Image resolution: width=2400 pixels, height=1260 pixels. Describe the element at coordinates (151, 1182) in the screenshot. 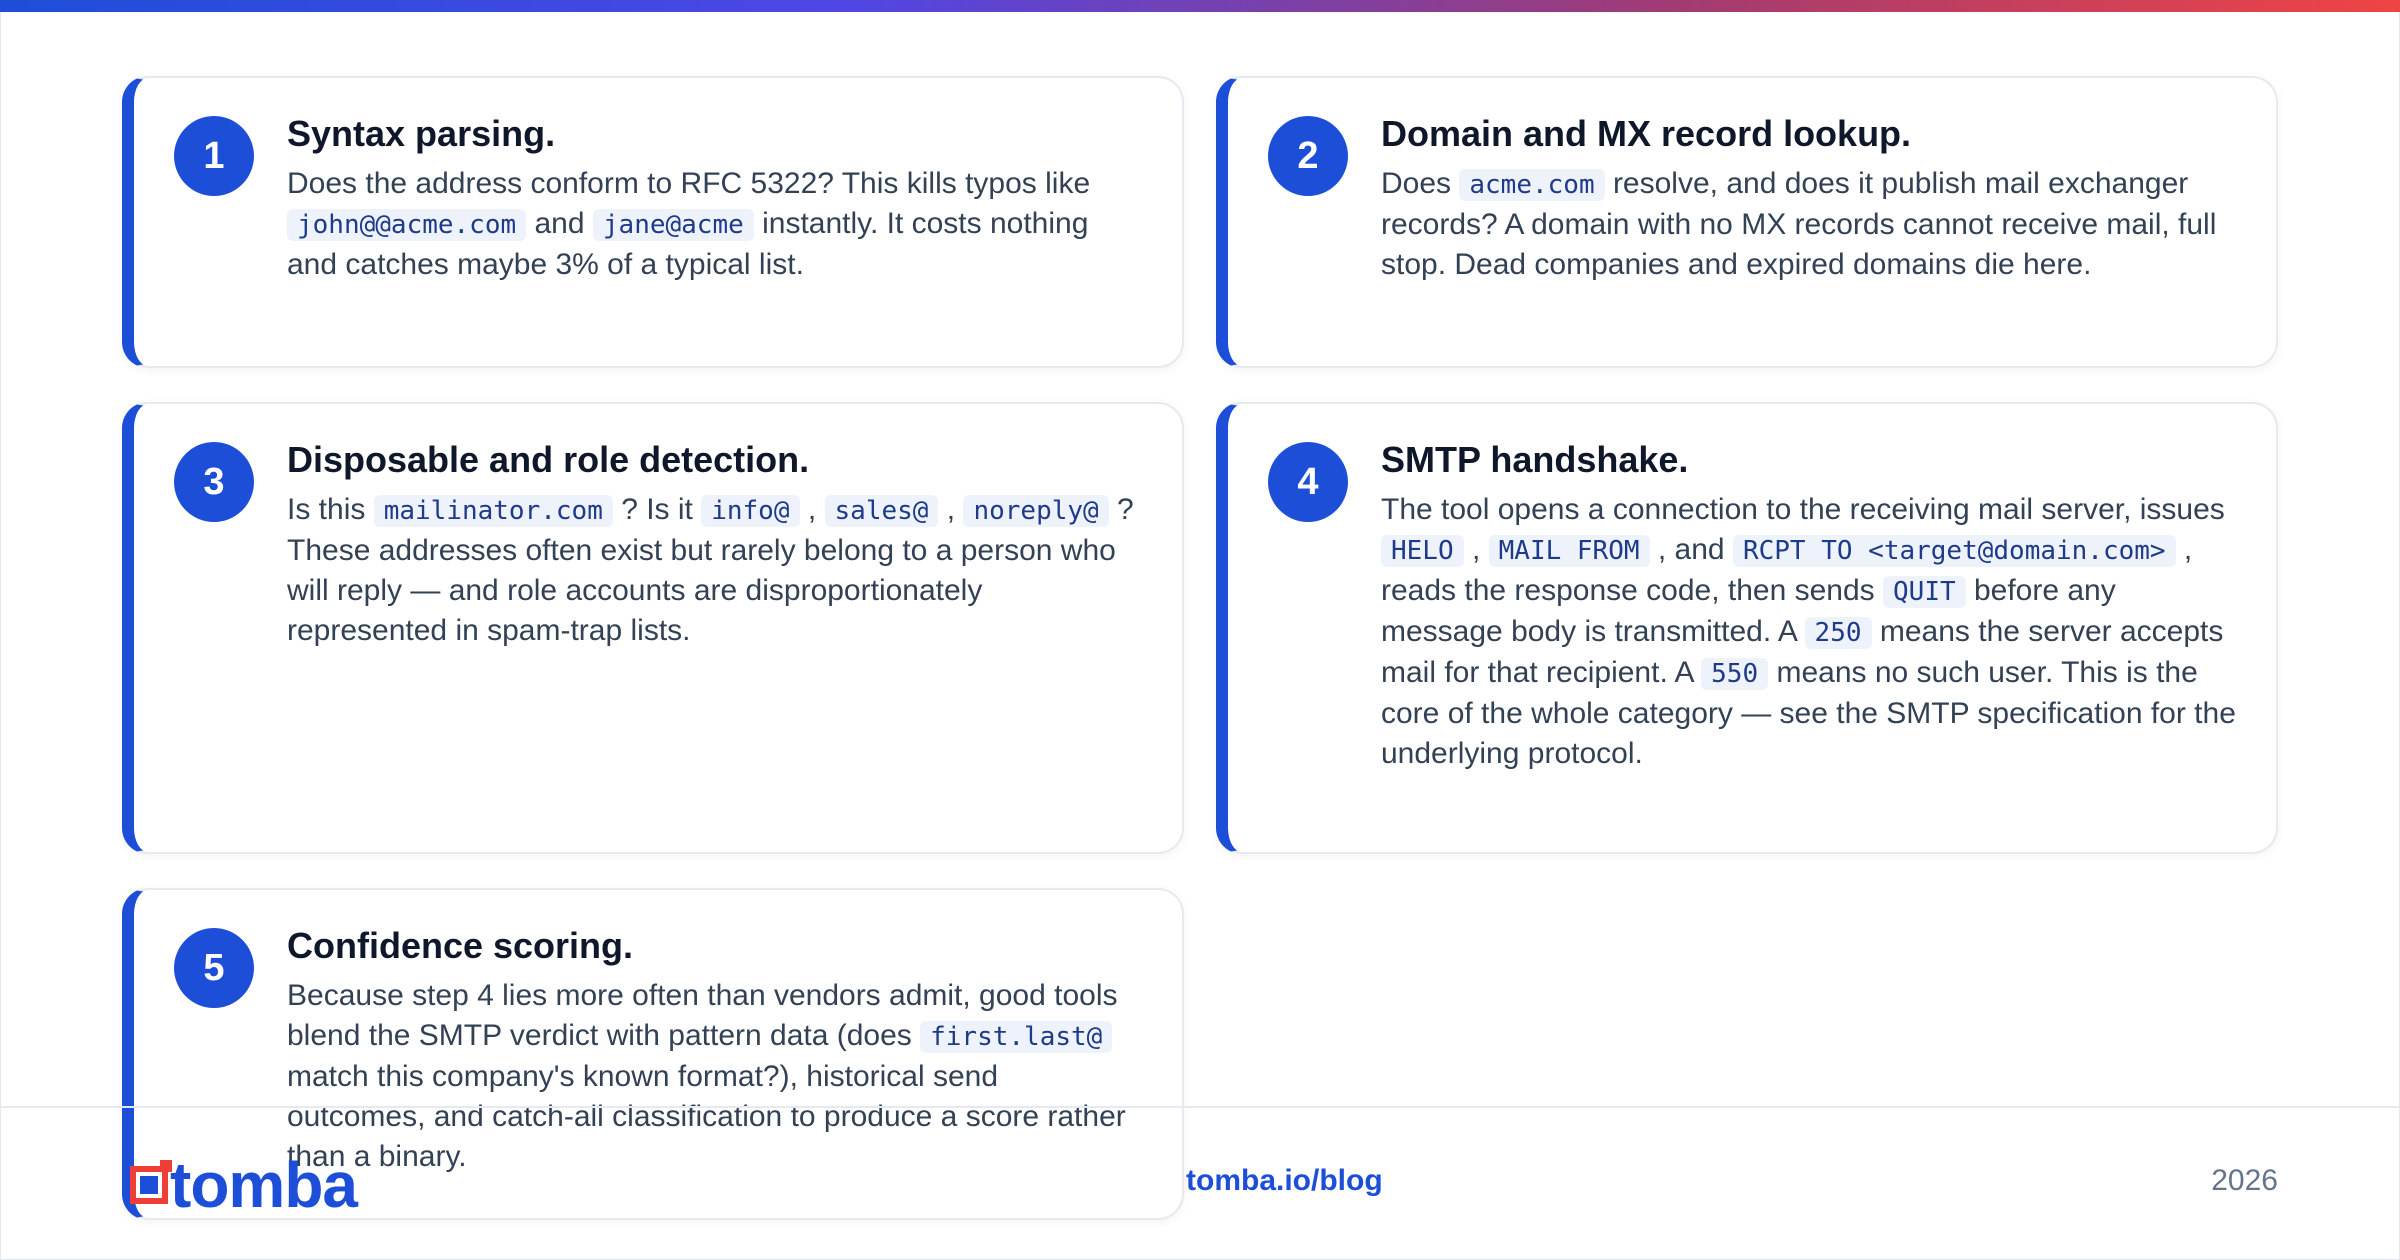

I see `tomba-logo-icon` at that location.